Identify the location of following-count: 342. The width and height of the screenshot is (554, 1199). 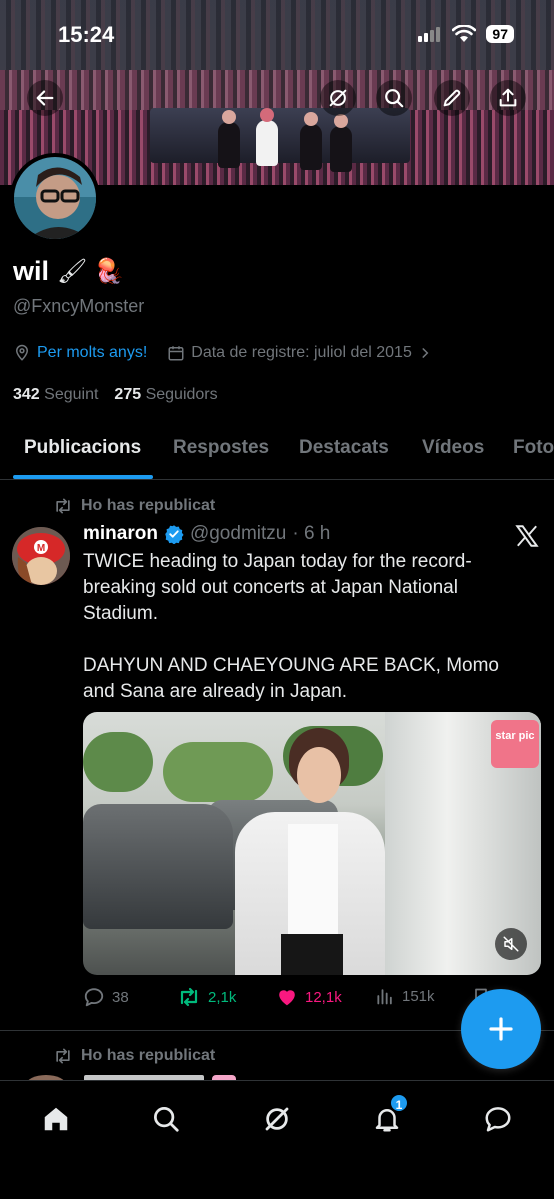
(26, 394).